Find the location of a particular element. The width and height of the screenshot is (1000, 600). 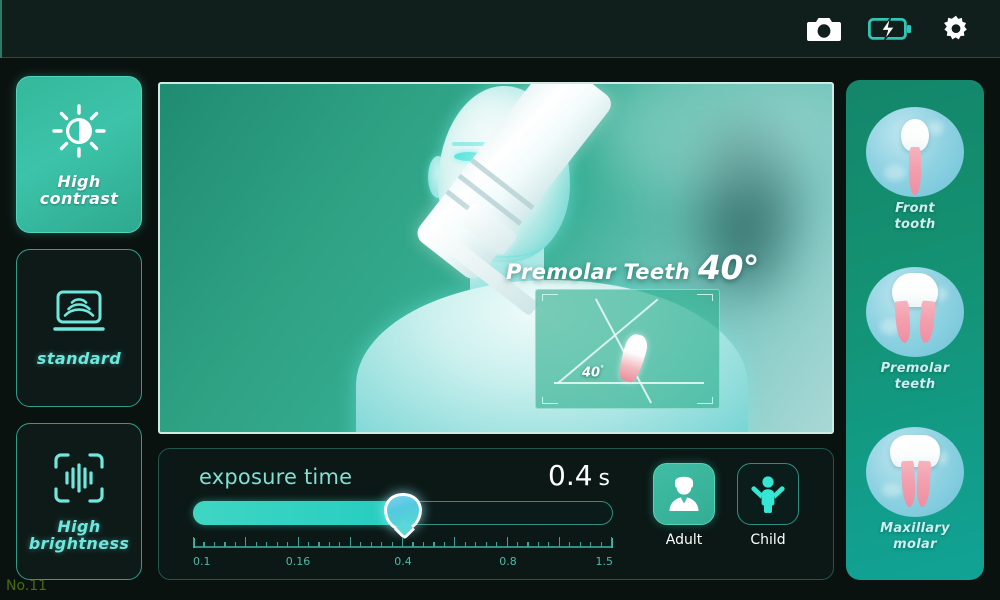

mode-button-high-brightness: High brightness is located at coordinates (79, 501).